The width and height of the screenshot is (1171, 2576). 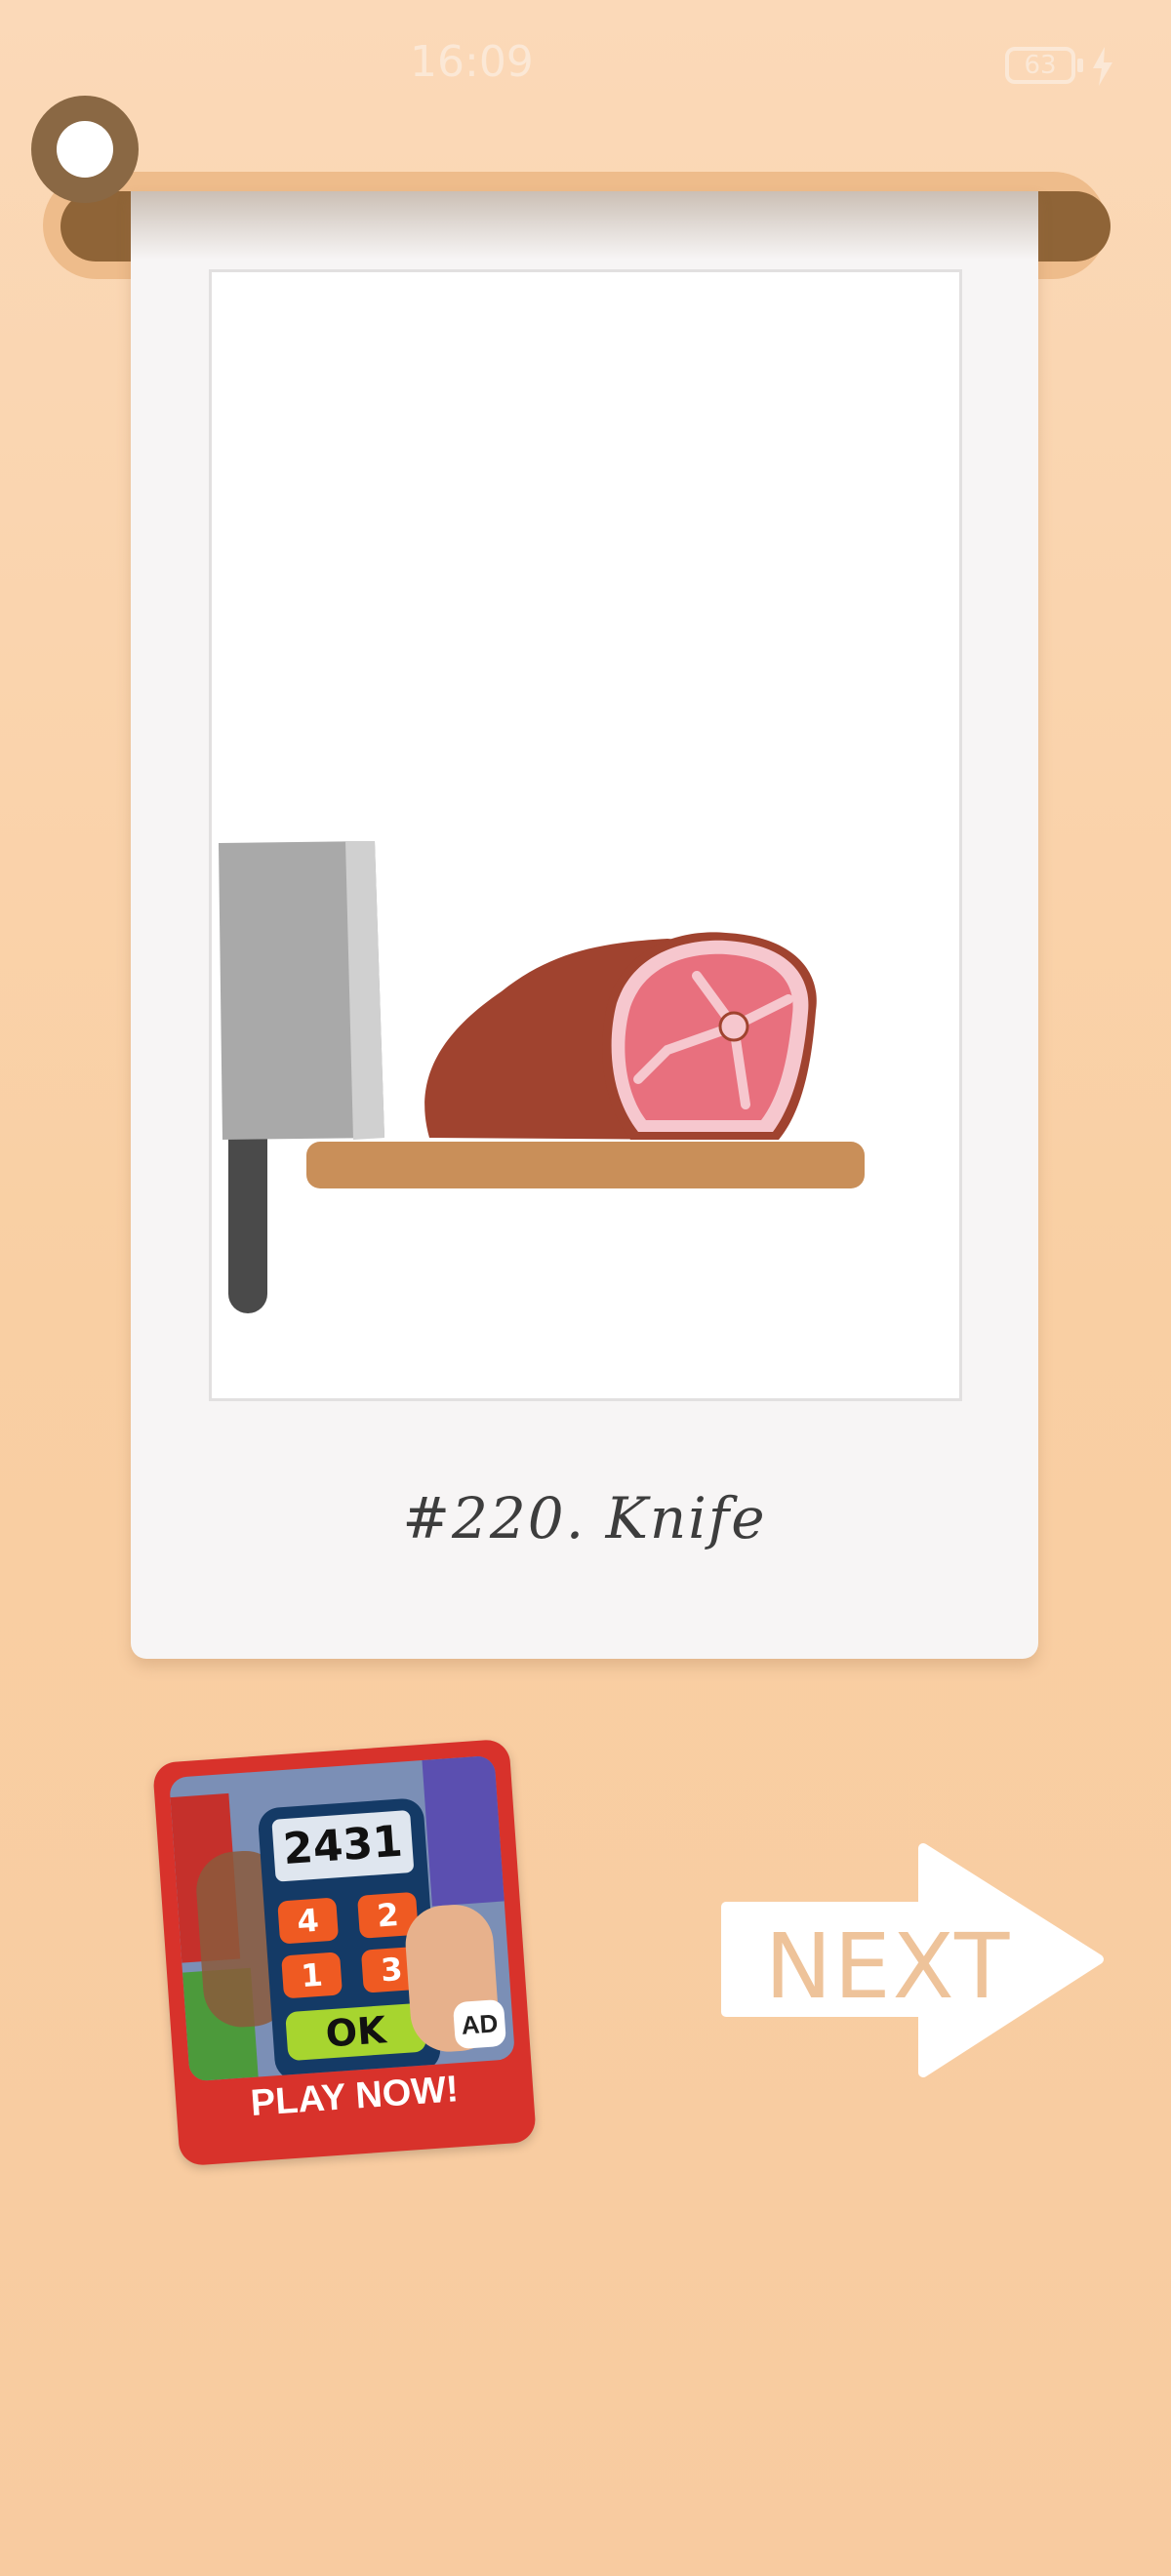 What do you see at coordinates (308, 1921) in the screenshot?
I see `ad-key: 4` at bounding box center [308, 1921].